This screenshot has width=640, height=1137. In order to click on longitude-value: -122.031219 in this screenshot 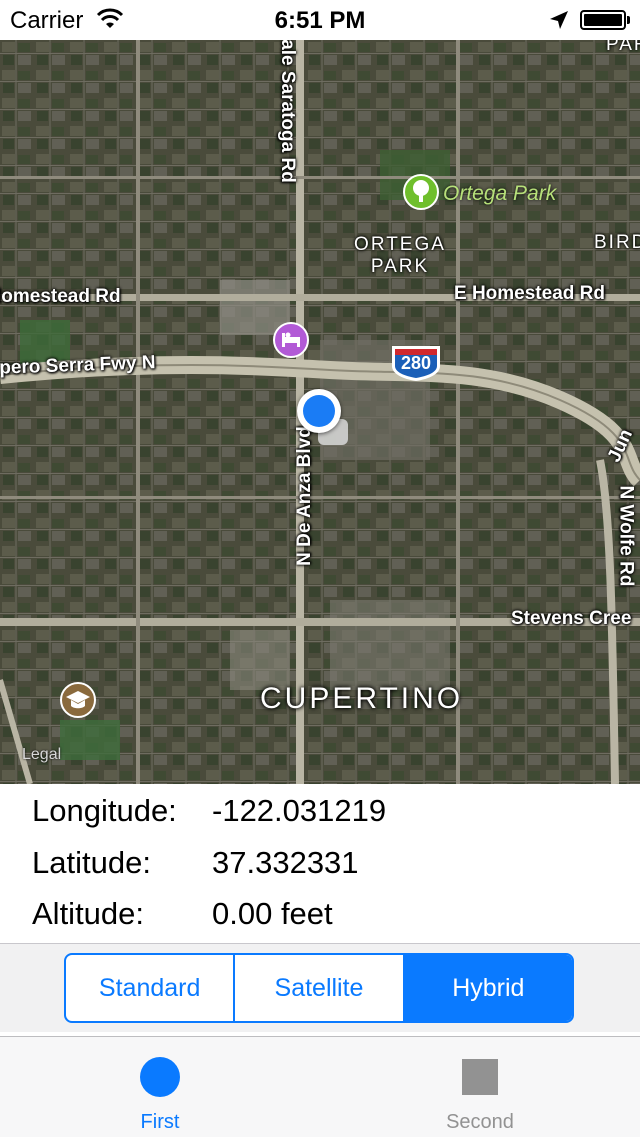, I will do `click(299, 810)`.